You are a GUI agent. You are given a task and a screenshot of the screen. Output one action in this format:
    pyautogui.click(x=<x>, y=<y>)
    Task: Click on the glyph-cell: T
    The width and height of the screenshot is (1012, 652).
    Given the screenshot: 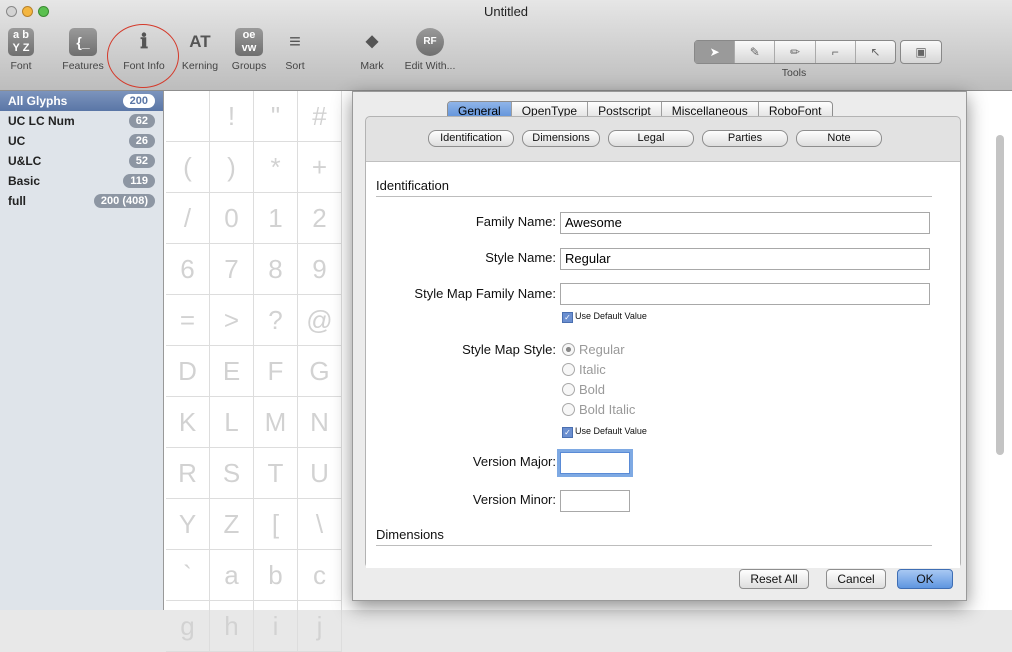 What is the action you would take?
    pyautogui.click(x=276, y=473)
    